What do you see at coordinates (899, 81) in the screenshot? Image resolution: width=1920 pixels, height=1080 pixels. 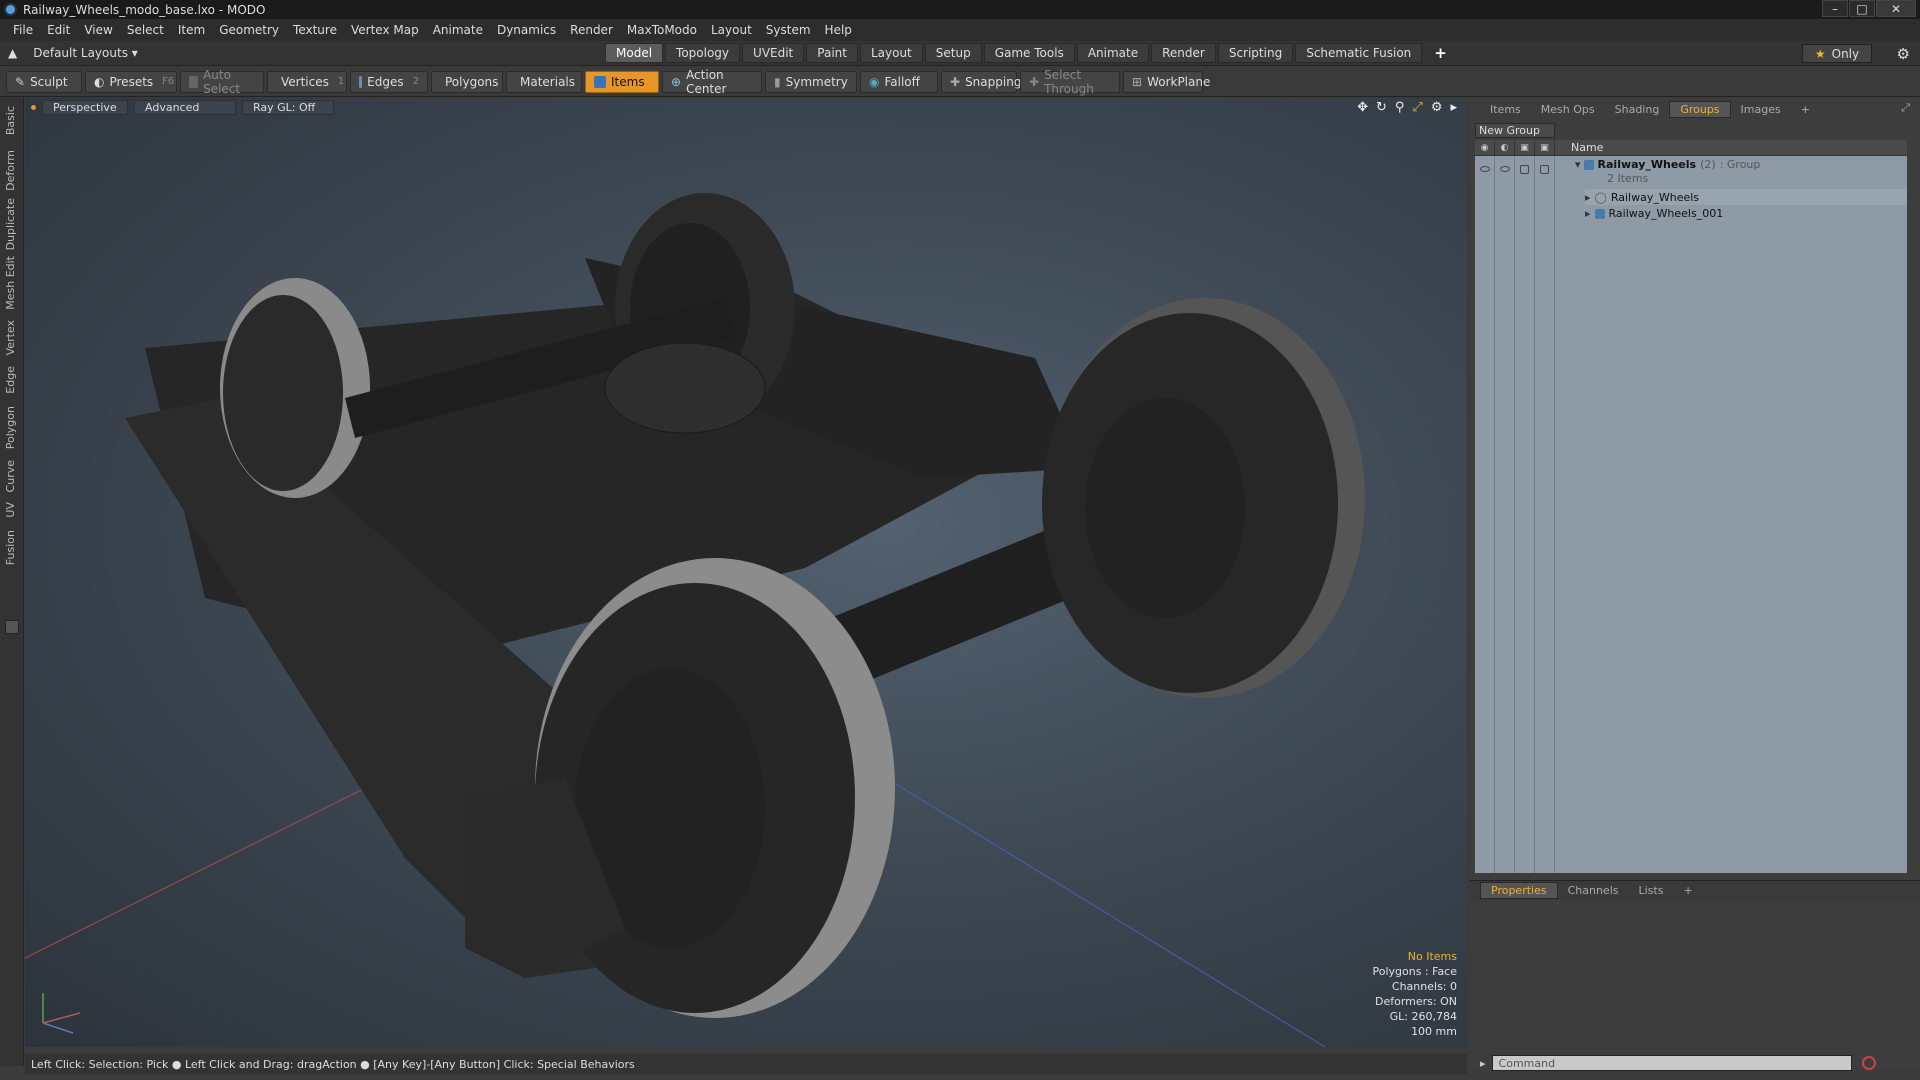 I see `falloff-button: ◉ Falloff` at bounding box center [899, 81].